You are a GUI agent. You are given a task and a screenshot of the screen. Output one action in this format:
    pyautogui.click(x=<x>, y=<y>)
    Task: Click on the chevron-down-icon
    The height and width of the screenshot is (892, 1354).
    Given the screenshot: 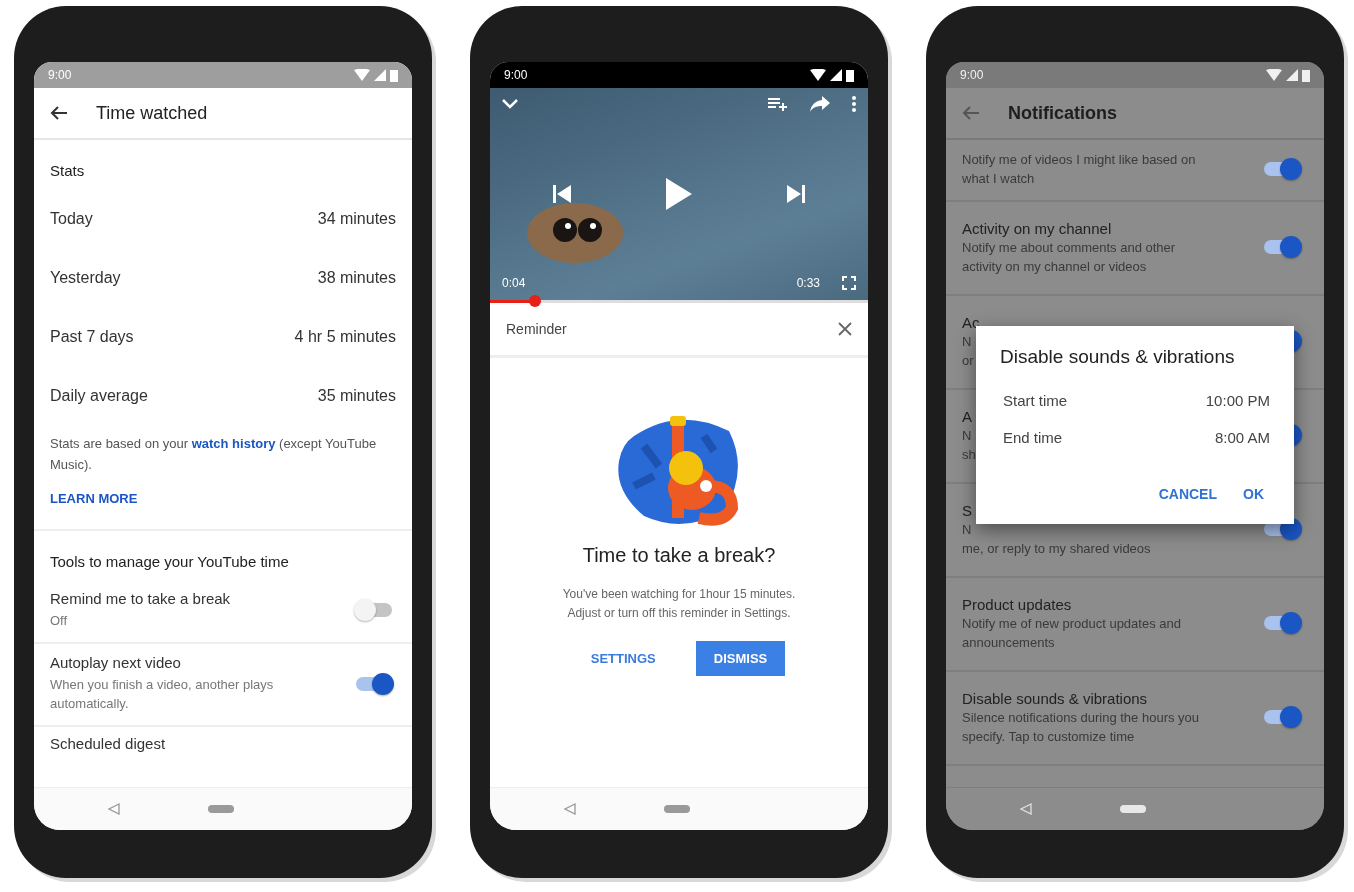 What is the action you would take?
    pyautogui.click(x=510, y=104)
    